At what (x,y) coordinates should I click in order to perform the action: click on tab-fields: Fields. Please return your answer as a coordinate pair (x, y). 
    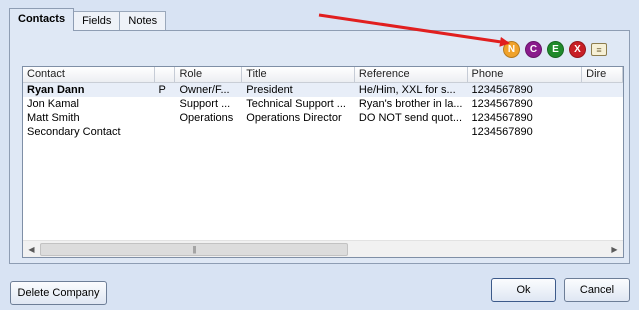
    Looking at the image, I should click on (97, 21).